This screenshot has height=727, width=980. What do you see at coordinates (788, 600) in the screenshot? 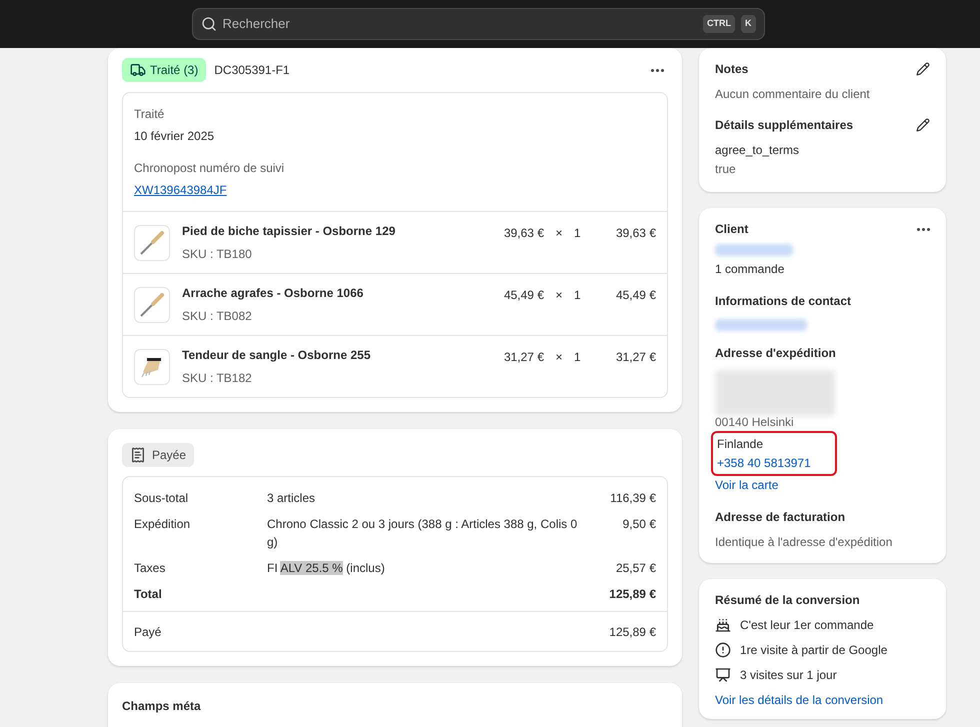
I see `section-title: Résumé de la conversion` at bounding box center [788, 600].